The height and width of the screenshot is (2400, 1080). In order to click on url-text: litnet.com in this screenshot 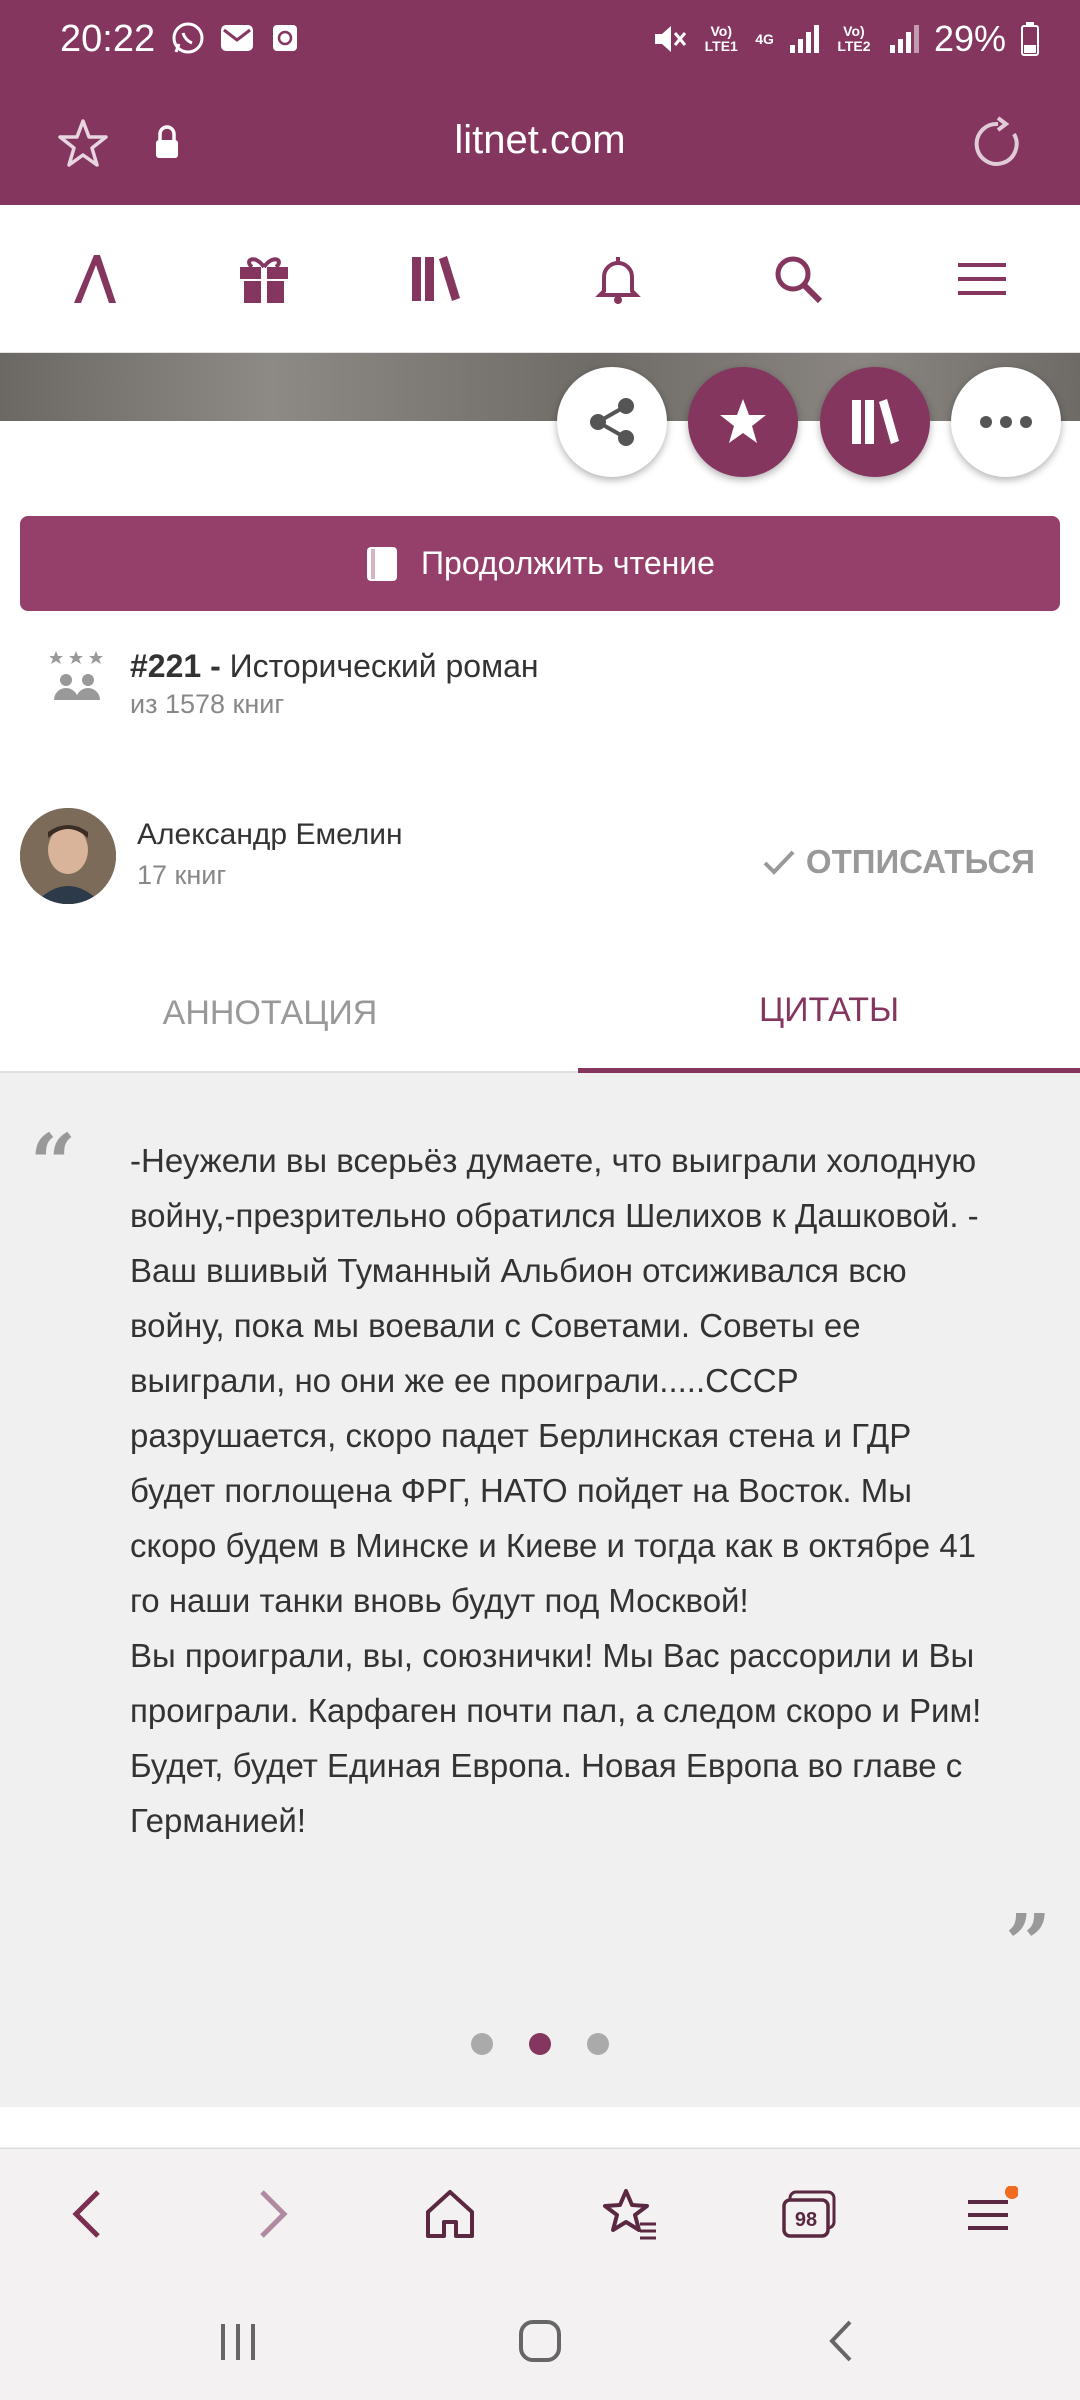, I will do `click(540, 140)`.